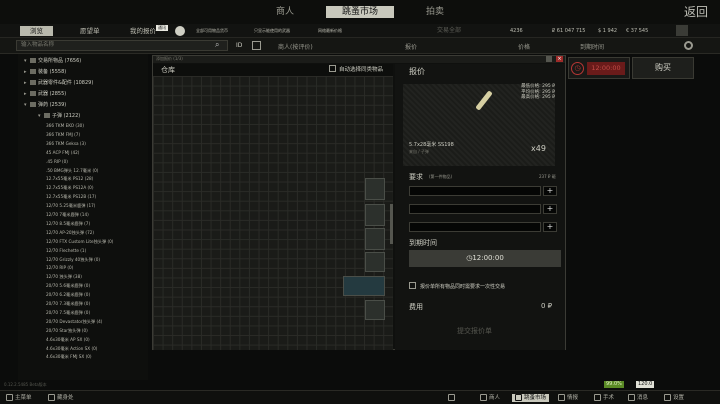 The image size is (720, 404). What do you see at coordinates (688, 45) in the screenshot?
I see `settings-gear-icon` at bounding box center [688, 45].